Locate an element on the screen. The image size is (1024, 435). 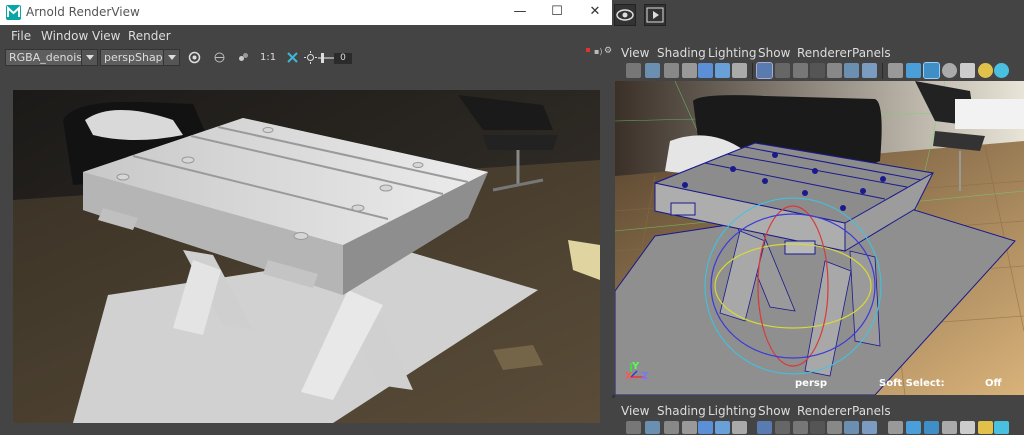
menu-view: View is located at coordinates (106, 36).